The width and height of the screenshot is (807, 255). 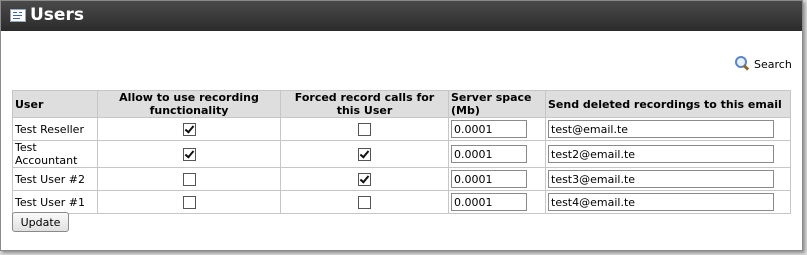 I want to click on search-icon, so click(x=742, y=64).